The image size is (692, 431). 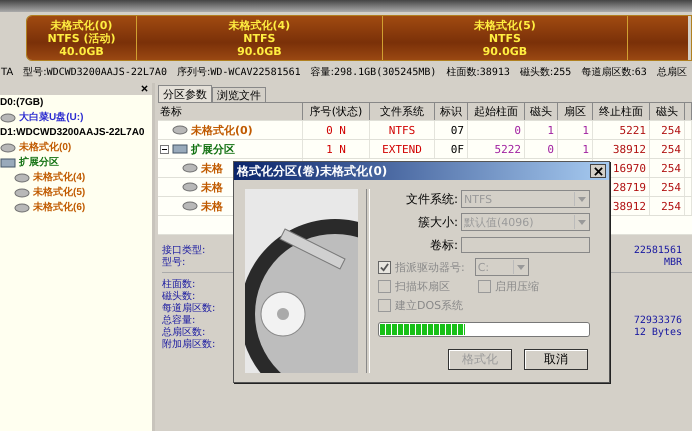 I want to click on column-header: 扇区, so click(x=575, y=111).